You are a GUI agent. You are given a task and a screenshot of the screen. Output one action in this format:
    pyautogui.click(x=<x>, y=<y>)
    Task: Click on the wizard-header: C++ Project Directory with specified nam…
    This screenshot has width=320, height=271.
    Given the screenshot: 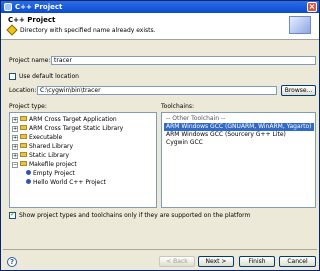 What is the action you would take?
    pyautogui.click(x=160, y=26)
    